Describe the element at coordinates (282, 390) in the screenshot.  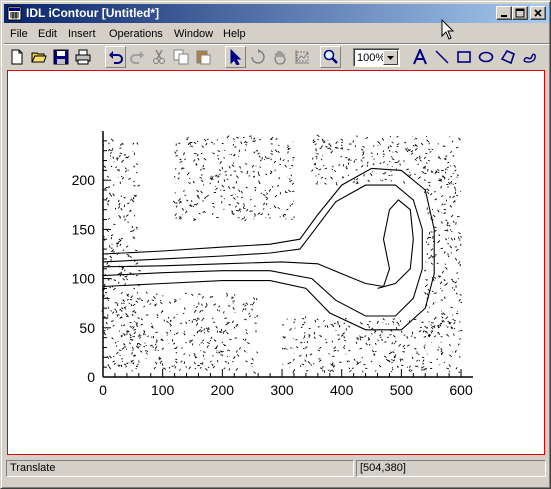
I see `x-tick-label: 300` at that location.